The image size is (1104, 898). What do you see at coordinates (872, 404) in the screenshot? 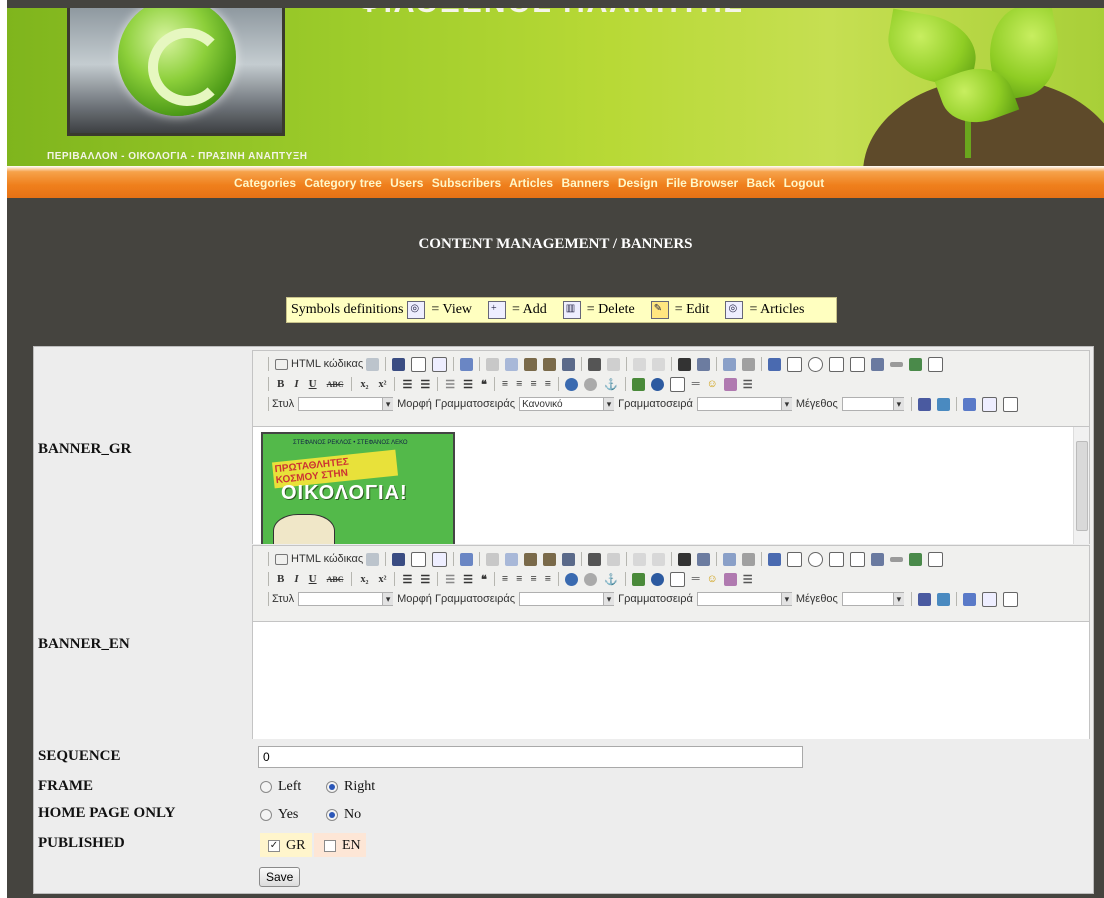
I see `size-select` at bounding box center [872, 404].